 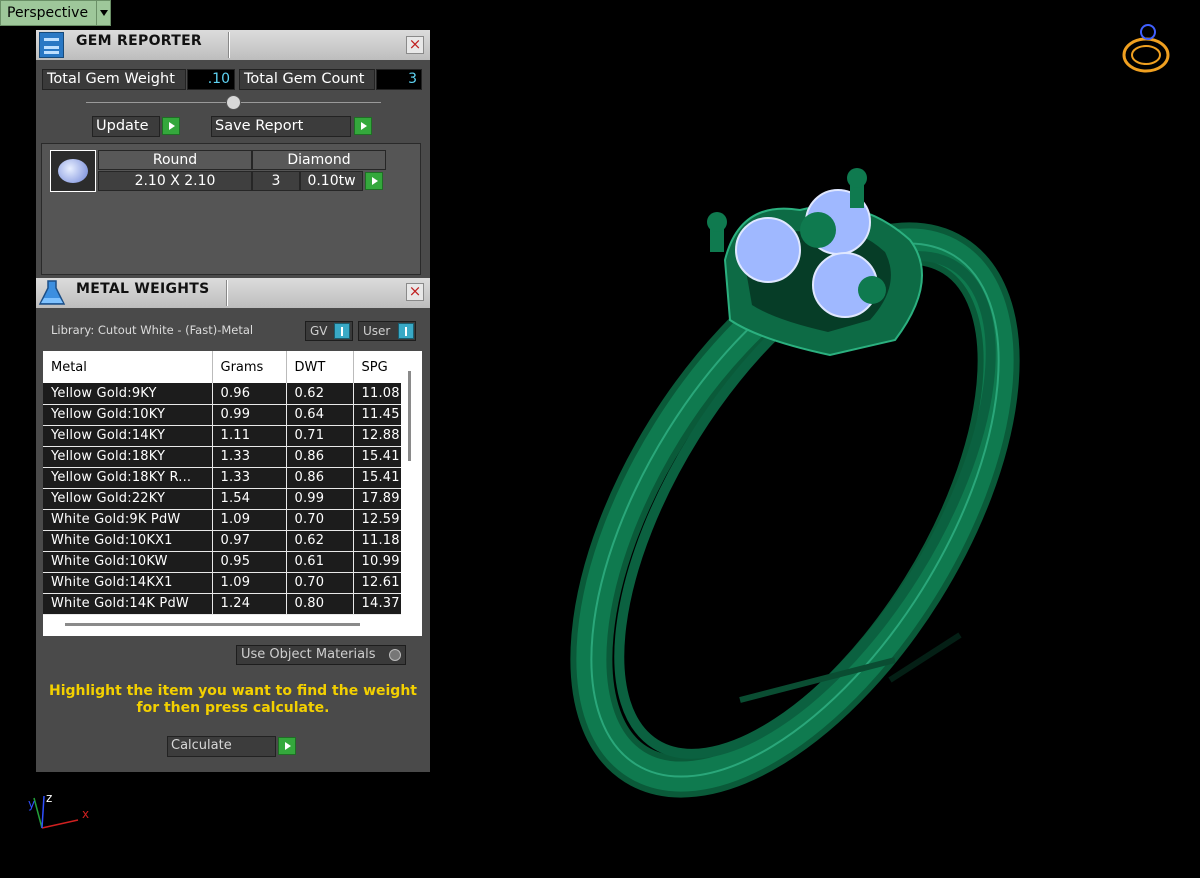 What do you see at coordinates (128, 562) in the screenshot?
I see `metal-cell: White Gold:10KW` at bounding box center [128, 562].